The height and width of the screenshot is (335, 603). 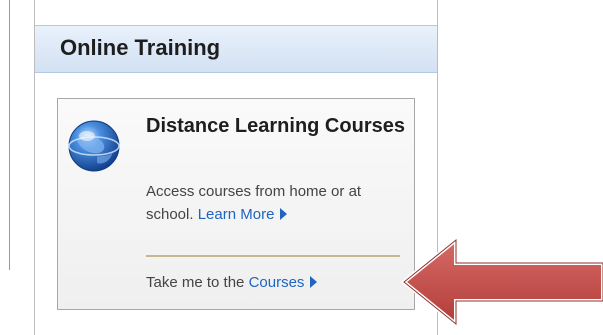 I want to click on learn-more-label: Learn More, so click(x=236, y=214).